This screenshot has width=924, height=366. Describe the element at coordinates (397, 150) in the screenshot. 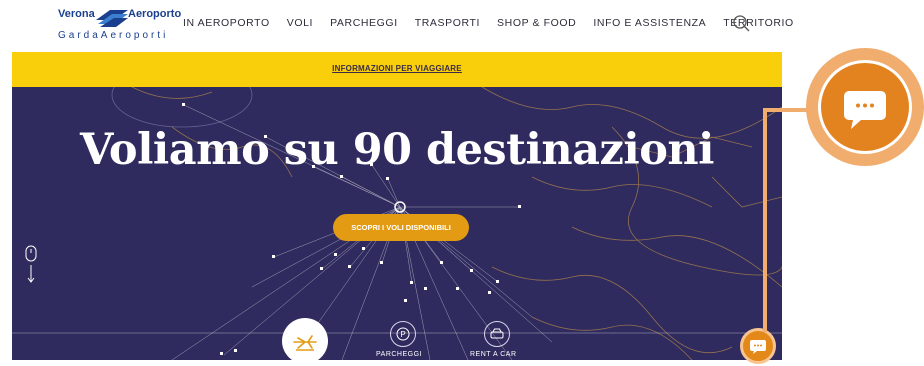

I see `hero-headline: Voliamo su 90 destinazioni` at that location.